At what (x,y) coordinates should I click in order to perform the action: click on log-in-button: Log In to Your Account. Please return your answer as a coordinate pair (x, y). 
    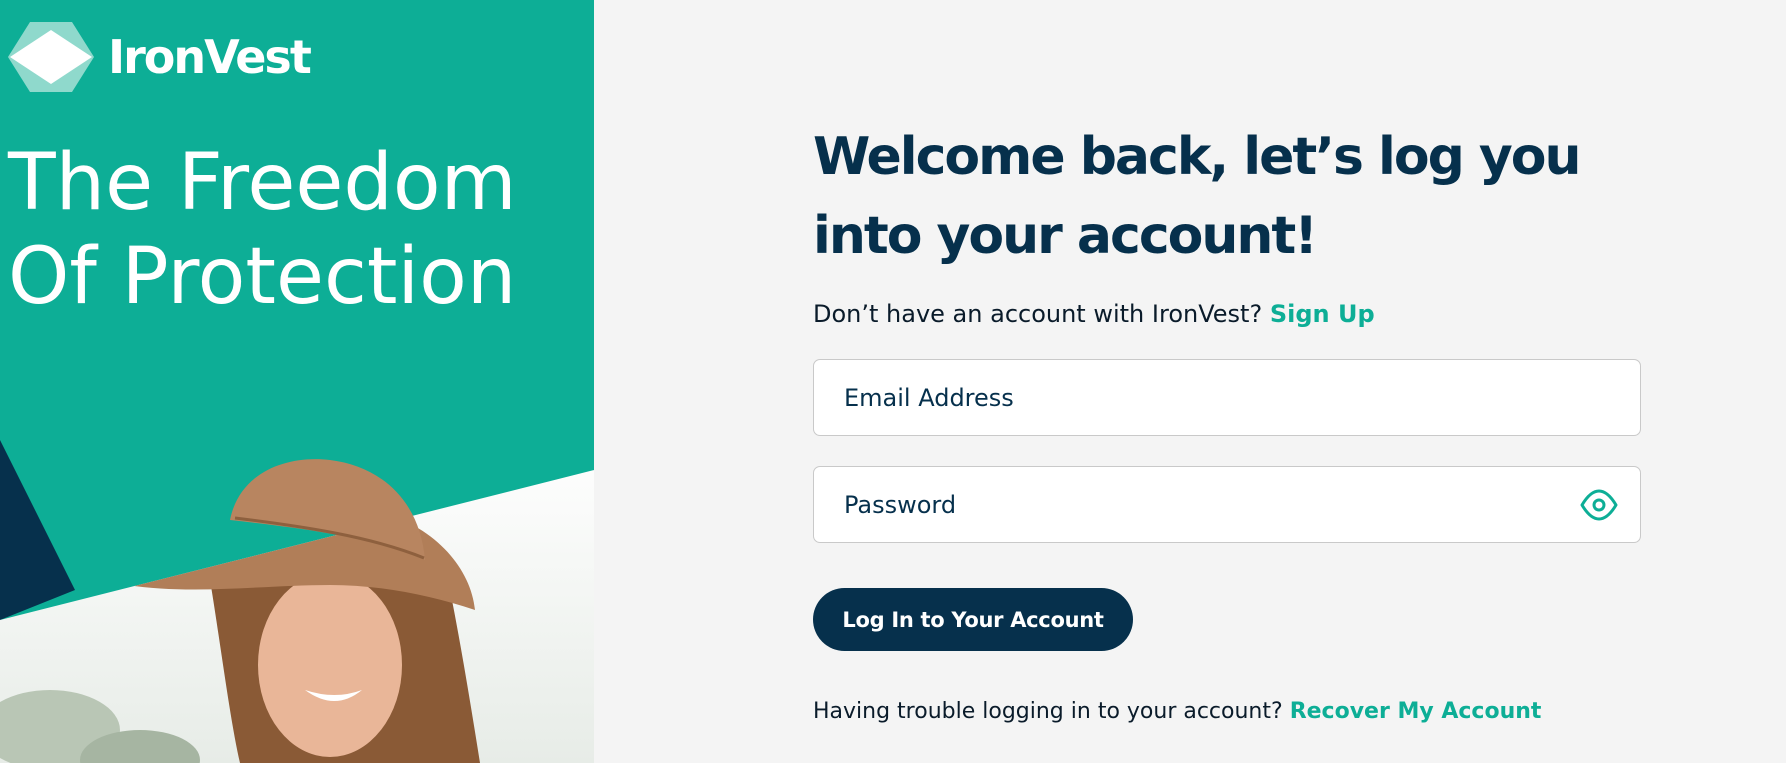
    Looking at the image, I should click on (973, 619).